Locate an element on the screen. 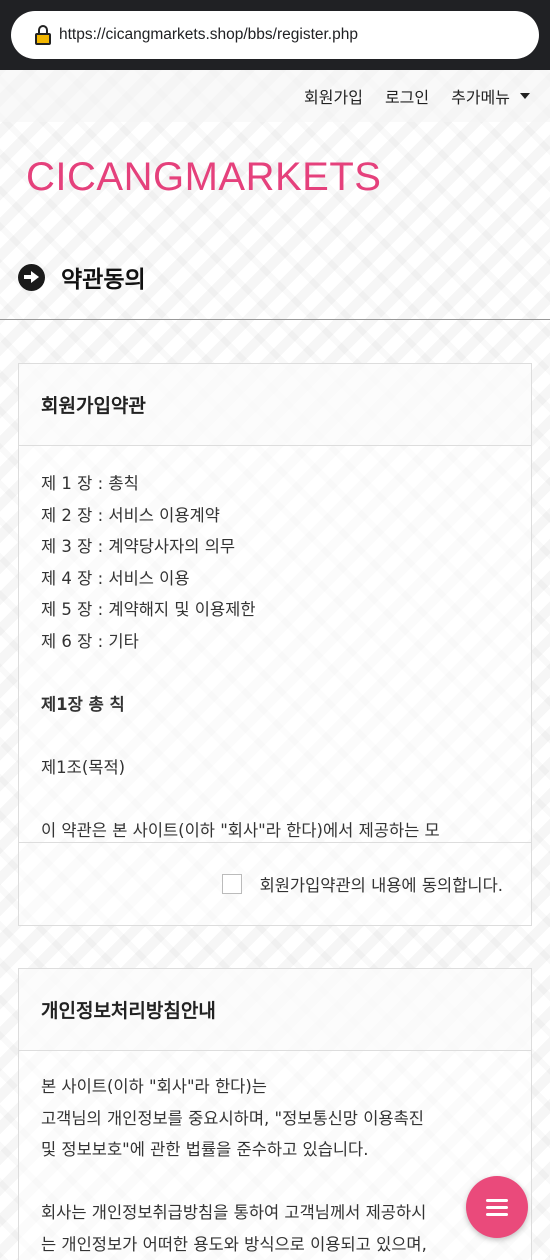 This screenshot has height=1260, width=550. terms-title: 회원가입약관 is located at coordinates (93, 406).